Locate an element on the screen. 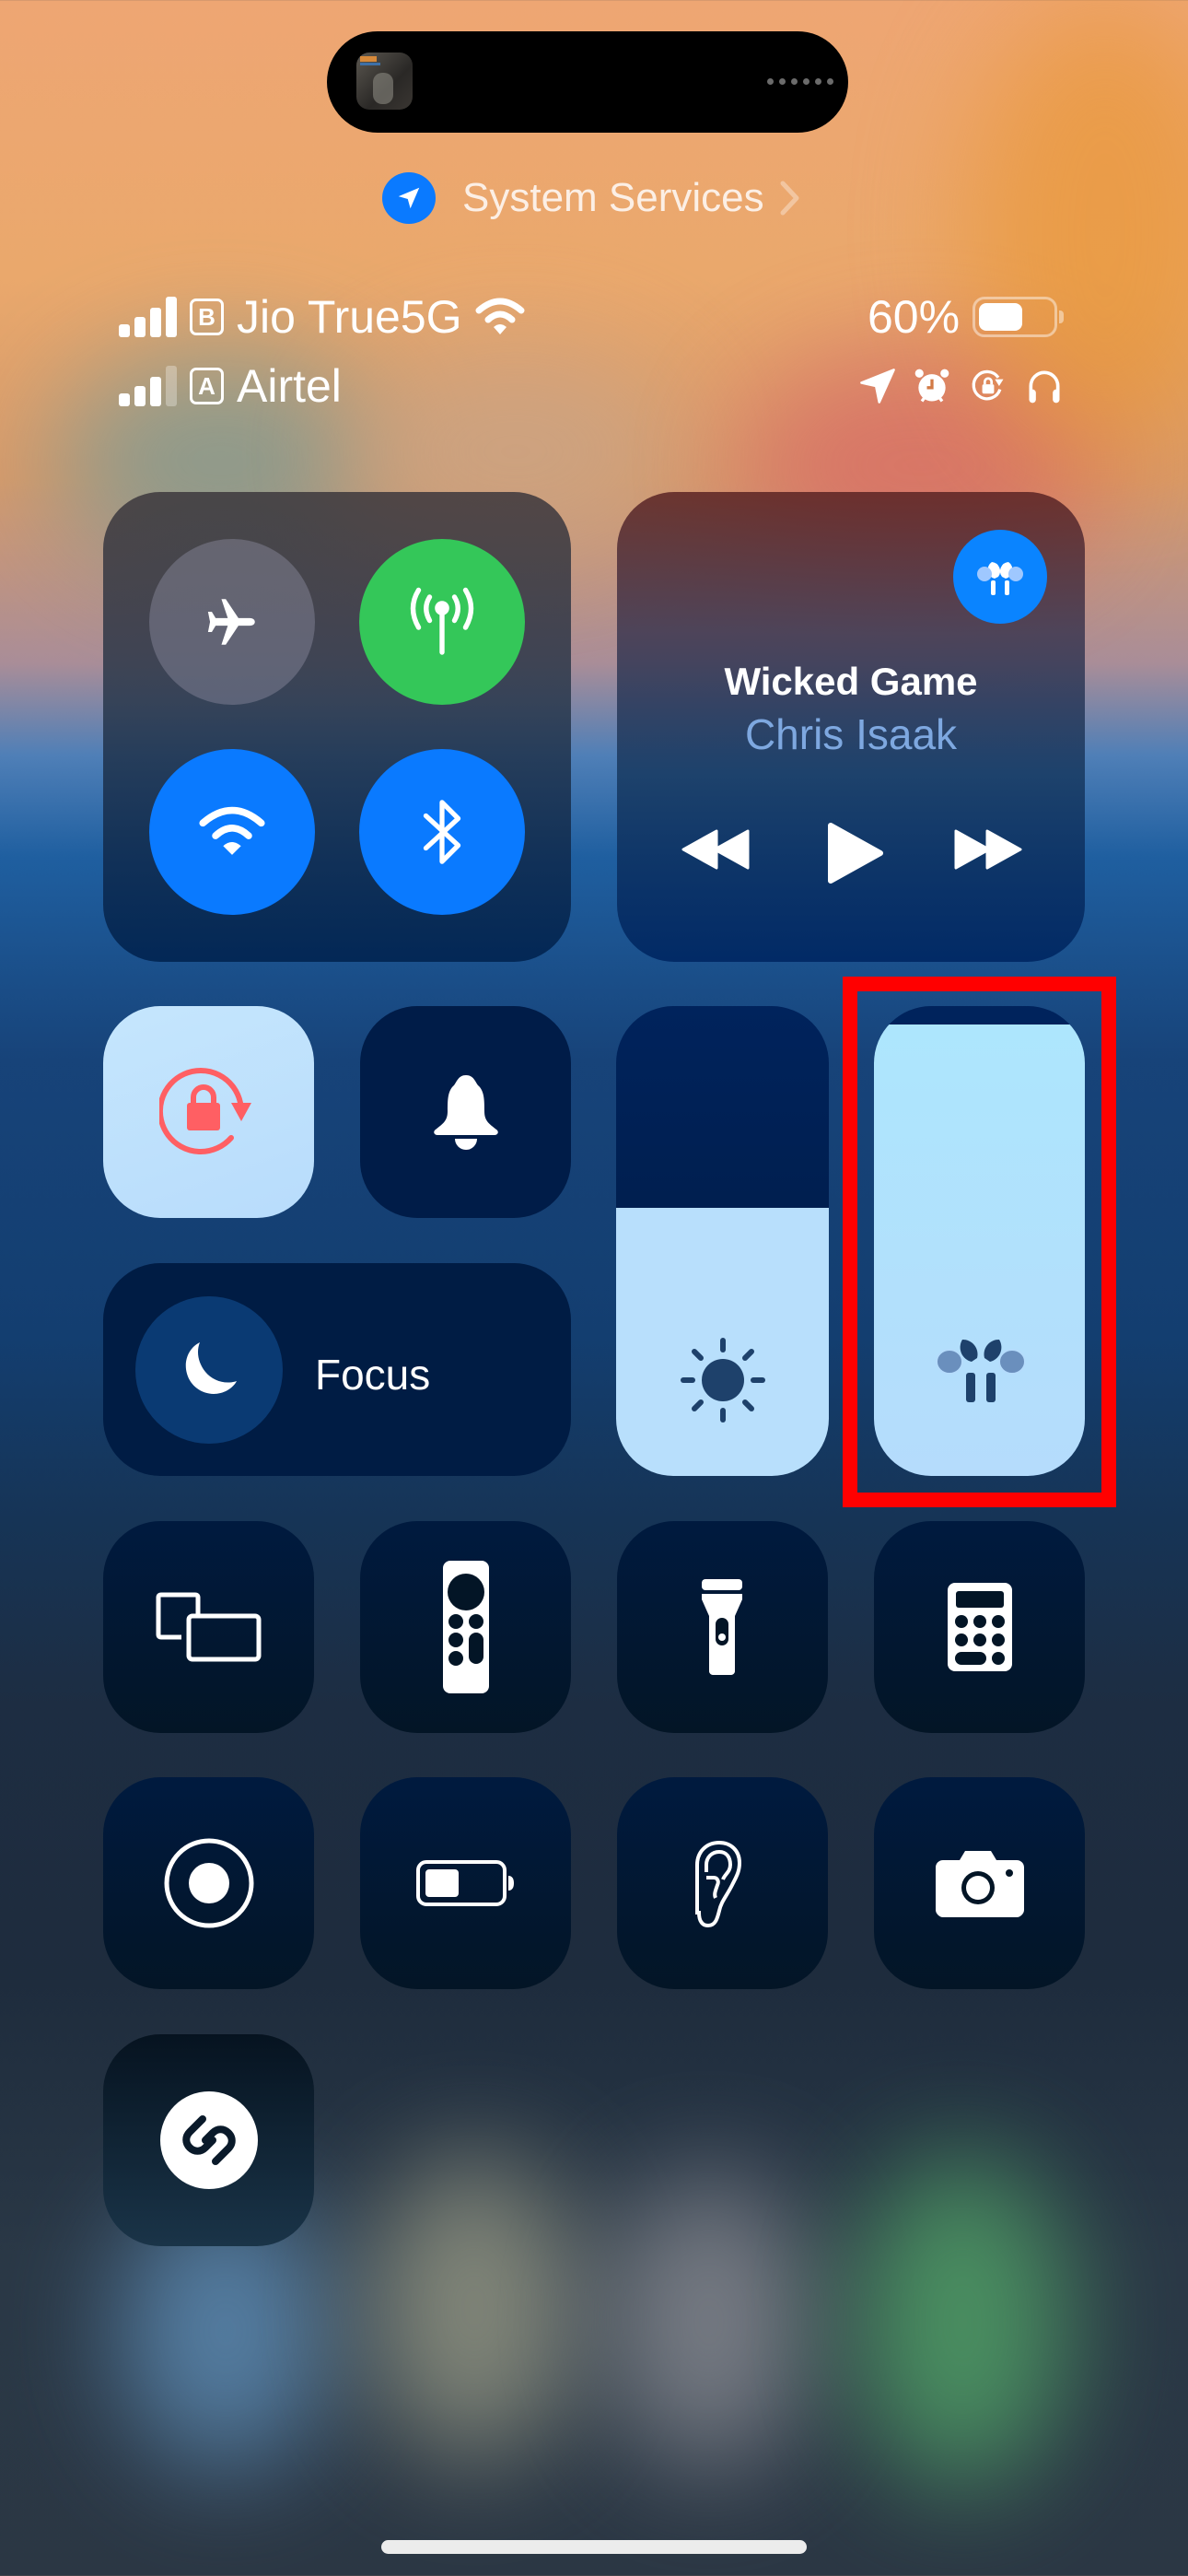 The width and height of the screenshot is (1188, 2576). camera-button is located at coordinates (979, 1883).